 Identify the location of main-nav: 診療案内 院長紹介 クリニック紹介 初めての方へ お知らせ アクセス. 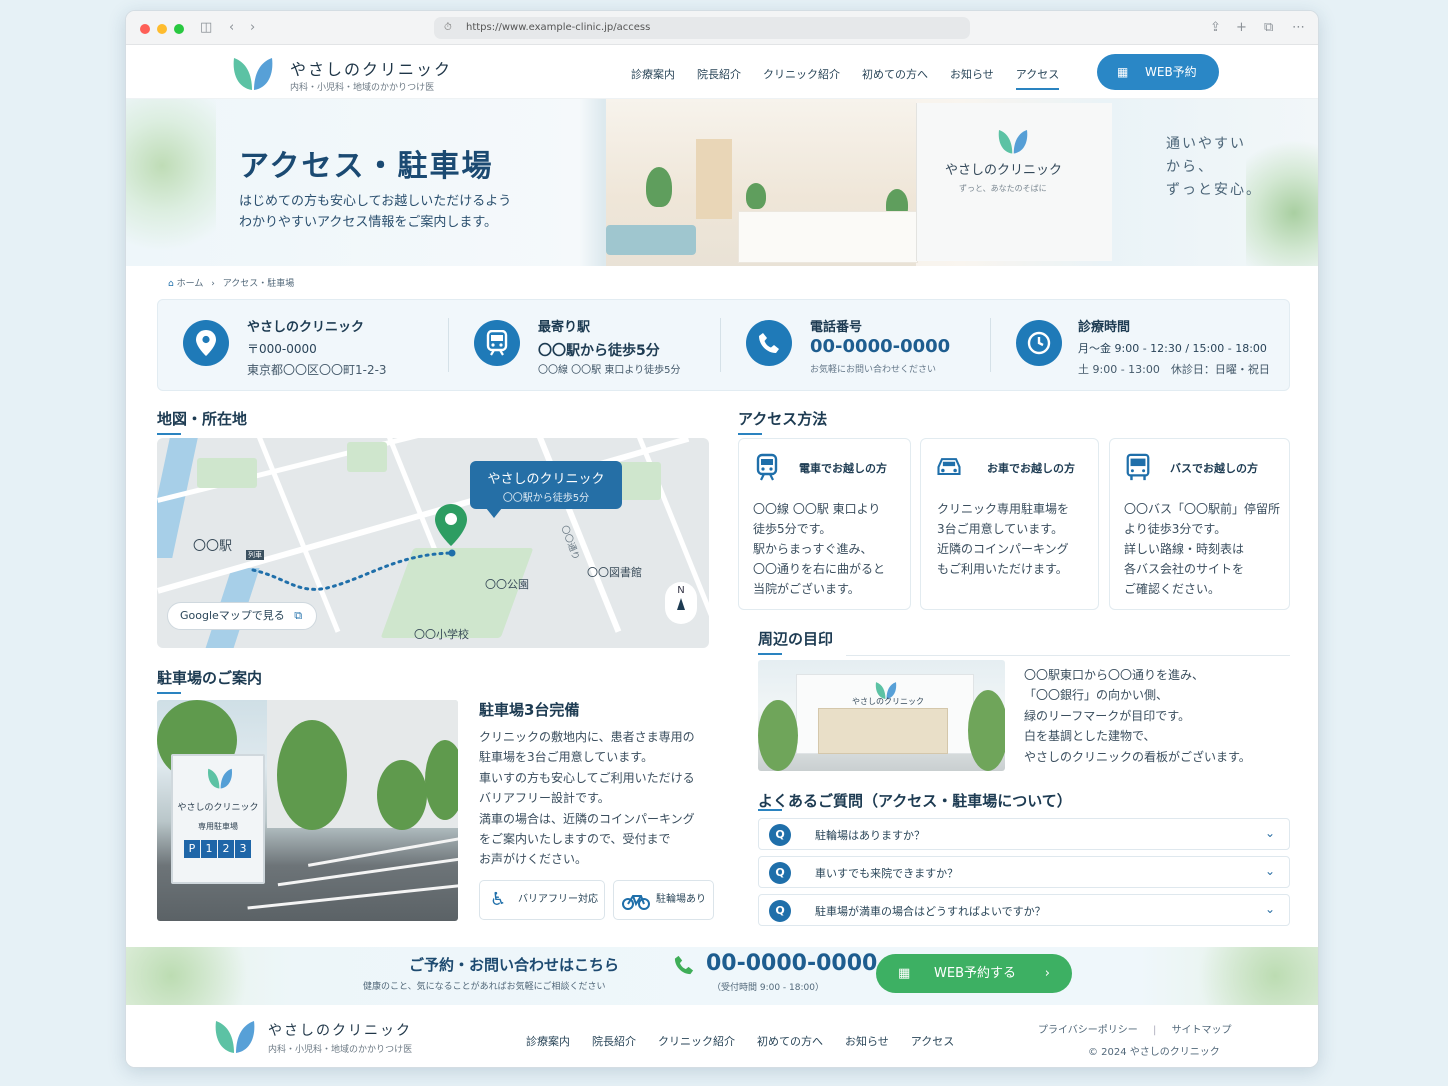
(856, 78).